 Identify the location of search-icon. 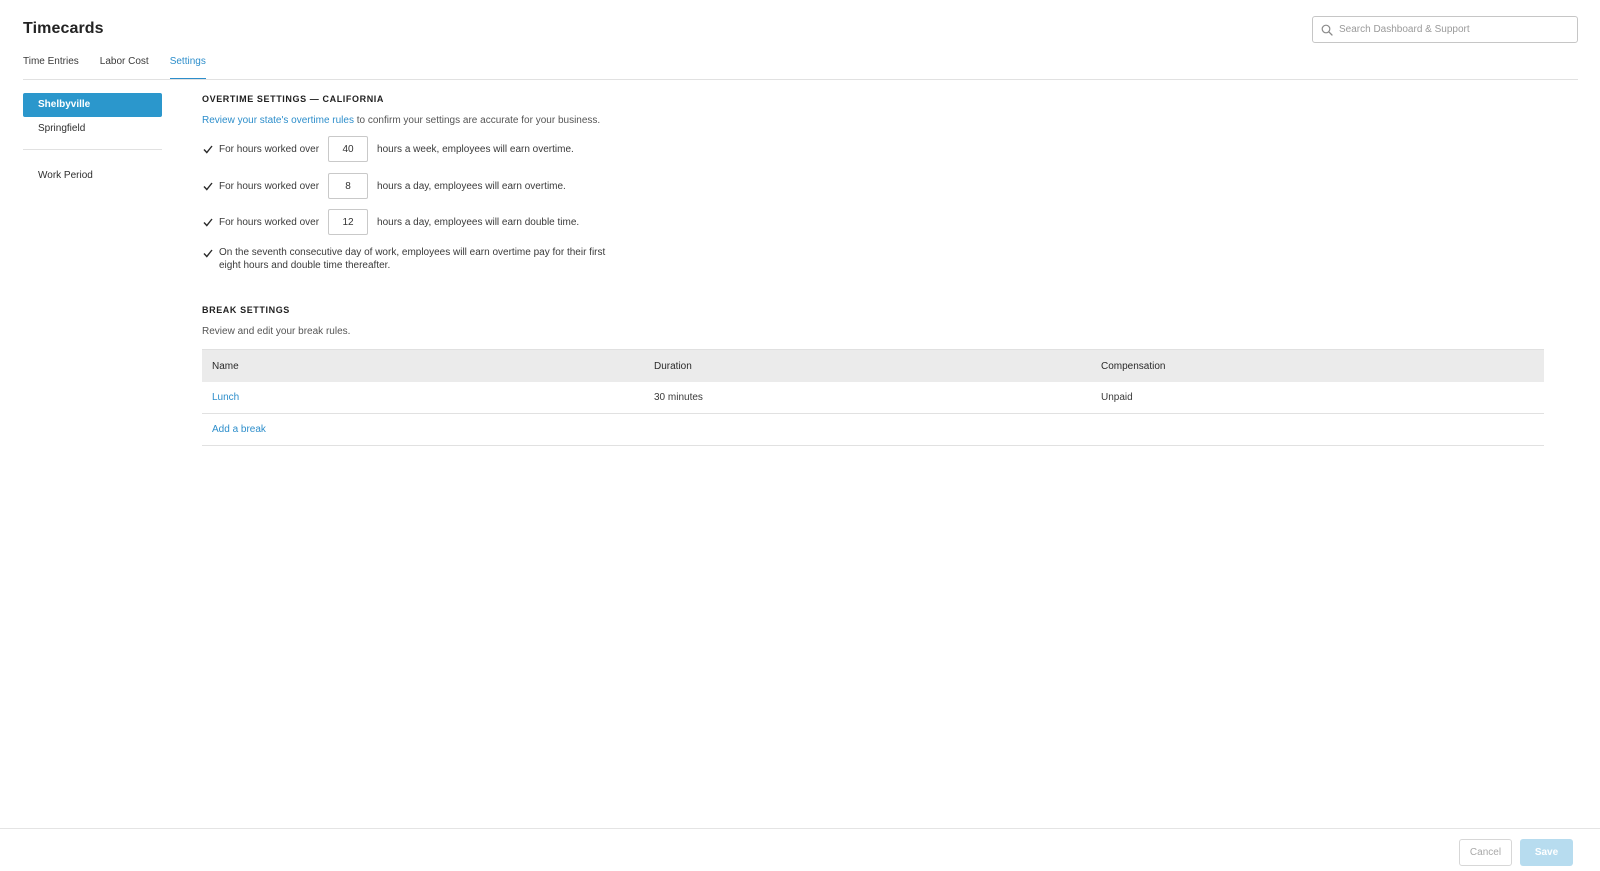
(1327, 29).